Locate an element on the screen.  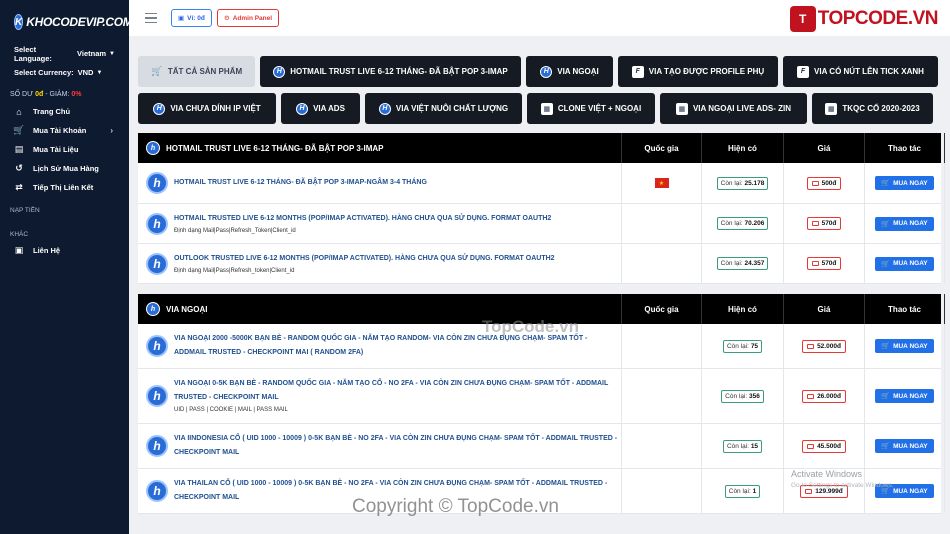
sidebar-item-buy-document: ▤ Mua Tài Liệu is located at coordinates (64, 149).